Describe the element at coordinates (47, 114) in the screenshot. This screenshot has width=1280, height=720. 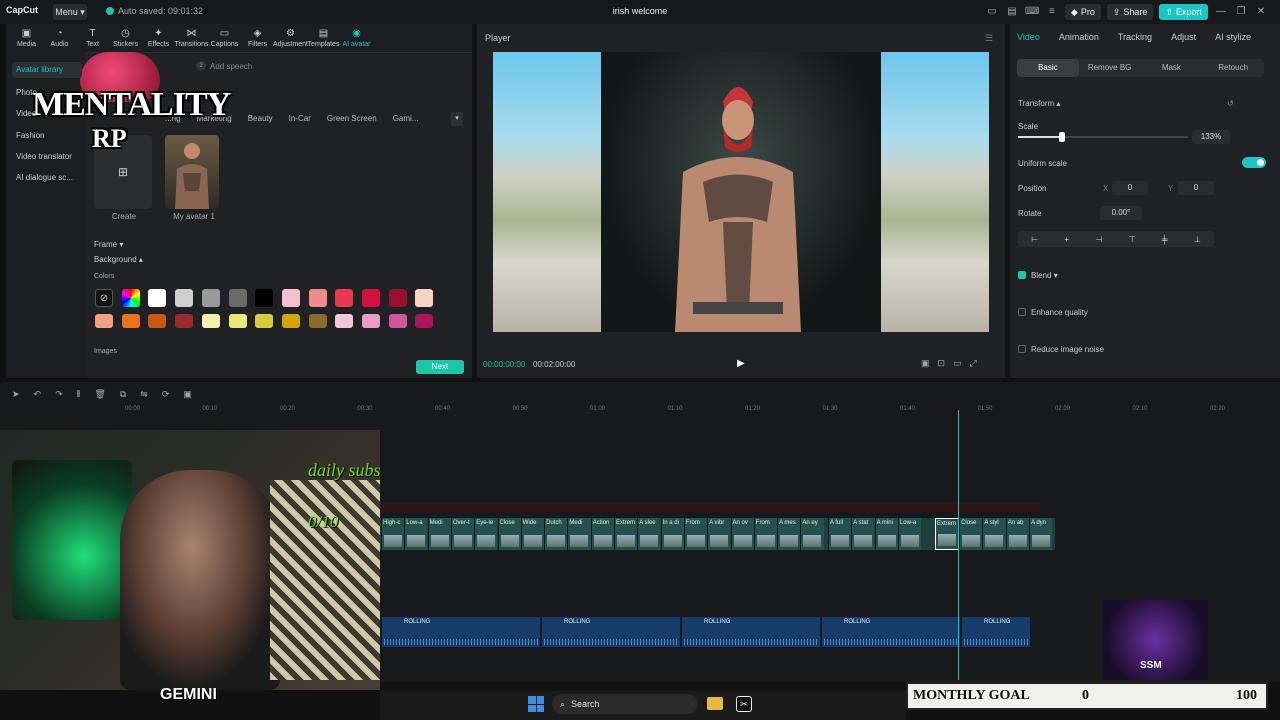
I see `sidebar-item-2: Video` at that location.